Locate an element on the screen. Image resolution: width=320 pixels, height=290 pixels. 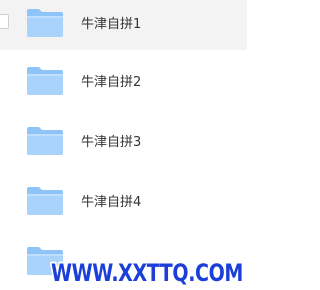
folder-name: 牛津自拼2 is located at coordinates (111, 82).